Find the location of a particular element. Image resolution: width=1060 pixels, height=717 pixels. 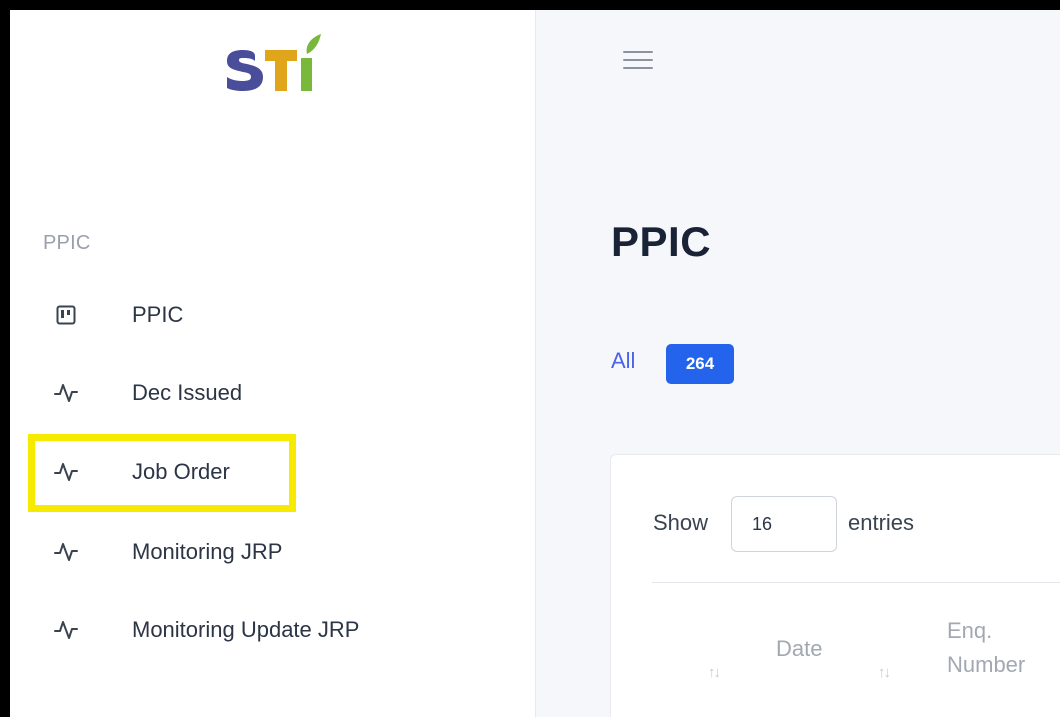

sidebar-item-monitoring-update-jrp: Monitoring Update JRP is located at coordinates (250, 630).